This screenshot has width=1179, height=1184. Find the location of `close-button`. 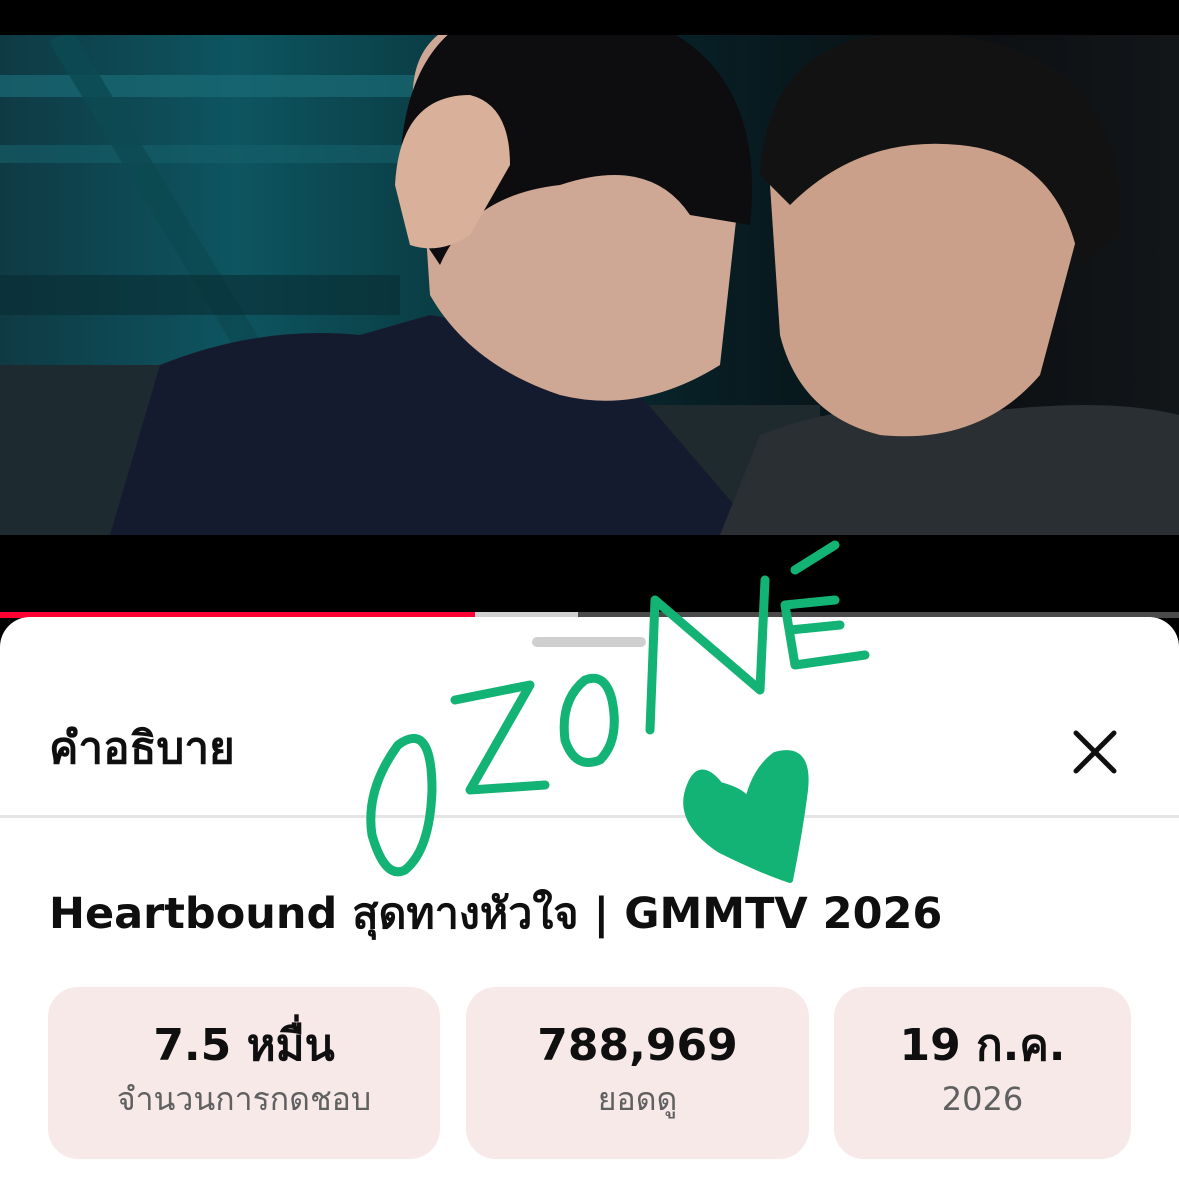

close-button is located at coordinates (1095, 752).